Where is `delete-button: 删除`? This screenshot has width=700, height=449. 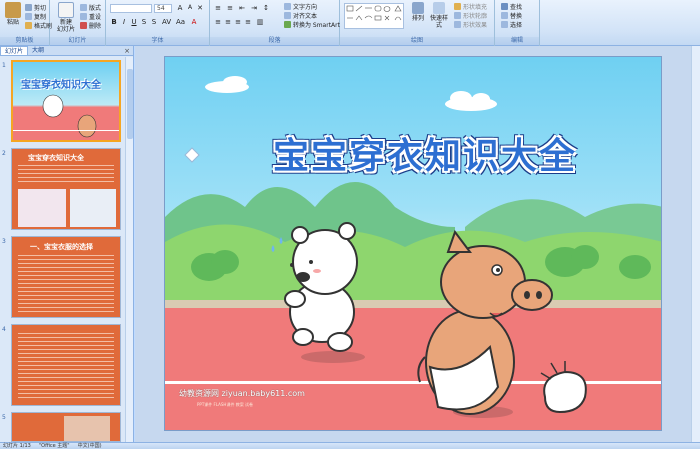
delete-button: 删除 is located at coordinates (90, 25).